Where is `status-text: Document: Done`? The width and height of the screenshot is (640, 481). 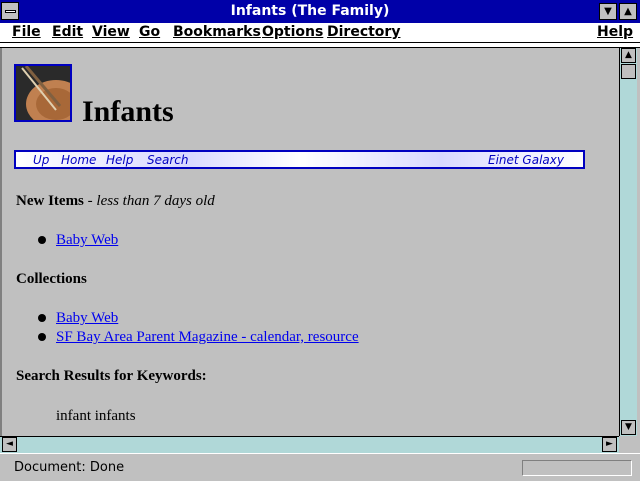
status-text: Document: Done is located at coordinates (69, 467).